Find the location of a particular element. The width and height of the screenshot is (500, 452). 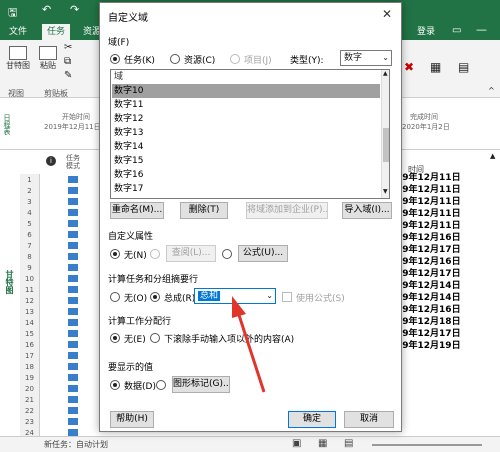

rollup-section-label: 计算任务和分组摘要行 is located at coordinates (153, 280).